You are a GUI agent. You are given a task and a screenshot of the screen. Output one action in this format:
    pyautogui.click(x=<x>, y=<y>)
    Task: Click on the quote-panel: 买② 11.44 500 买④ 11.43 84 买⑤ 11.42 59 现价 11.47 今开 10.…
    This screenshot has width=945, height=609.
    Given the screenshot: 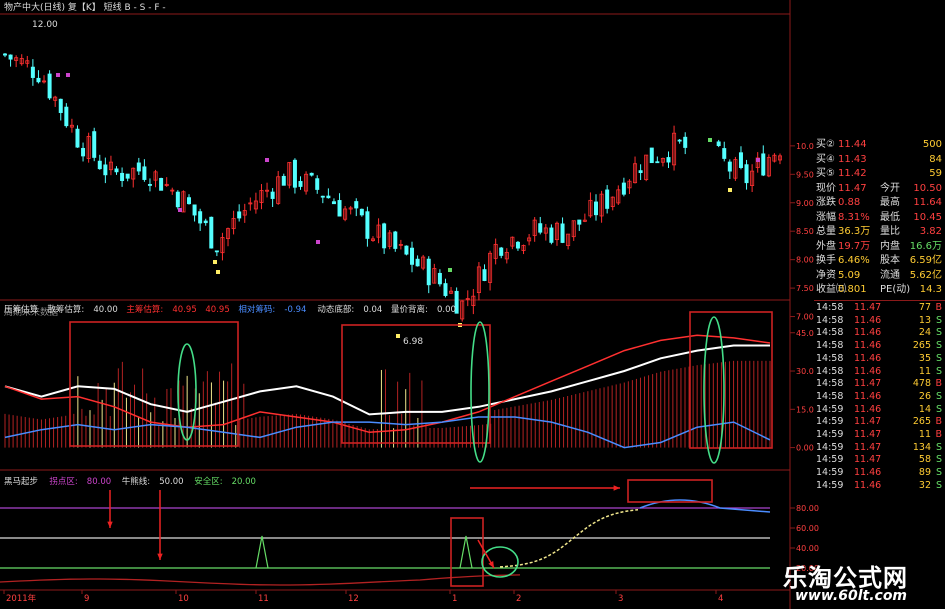 What is the action you would take?
    pyautogui.click(x=879, y=314)
    